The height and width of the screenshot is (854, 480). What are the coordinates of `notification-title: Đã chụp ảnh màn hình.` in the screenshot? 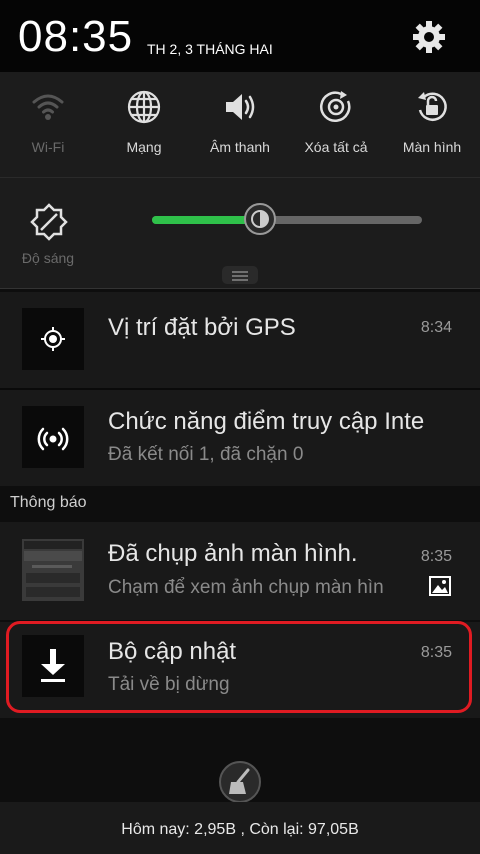 It's located at (233, 553).